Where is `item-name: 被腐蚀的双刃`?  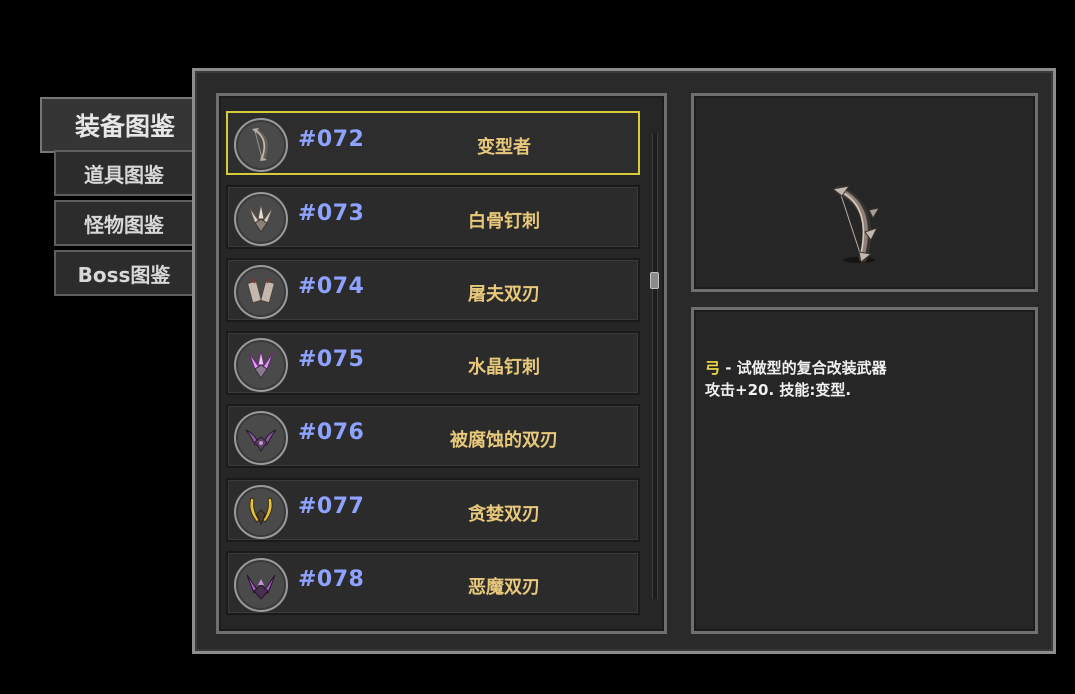 item-name: 被腐蚀的双刃 is located at coordinates (504, 440).